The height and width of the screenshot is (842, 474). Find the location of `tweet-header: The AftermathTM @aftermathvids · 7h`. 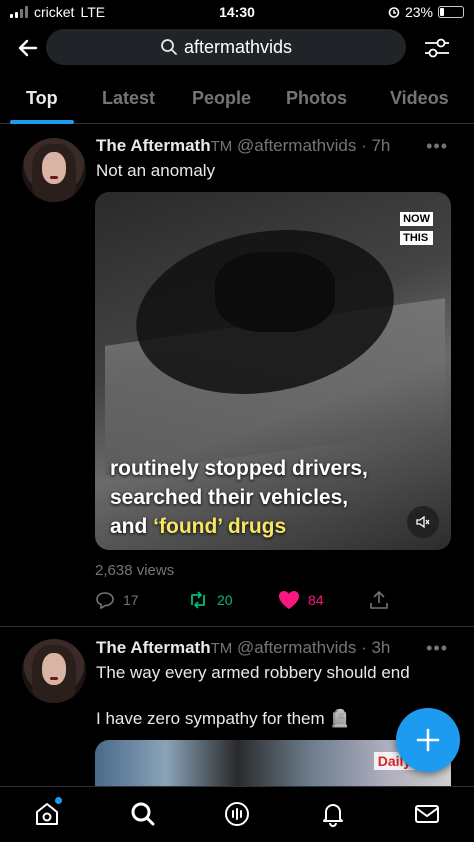

tweet-header: The AftermathTM @aftermathvids · 7h is located at coordinates (243, 146).